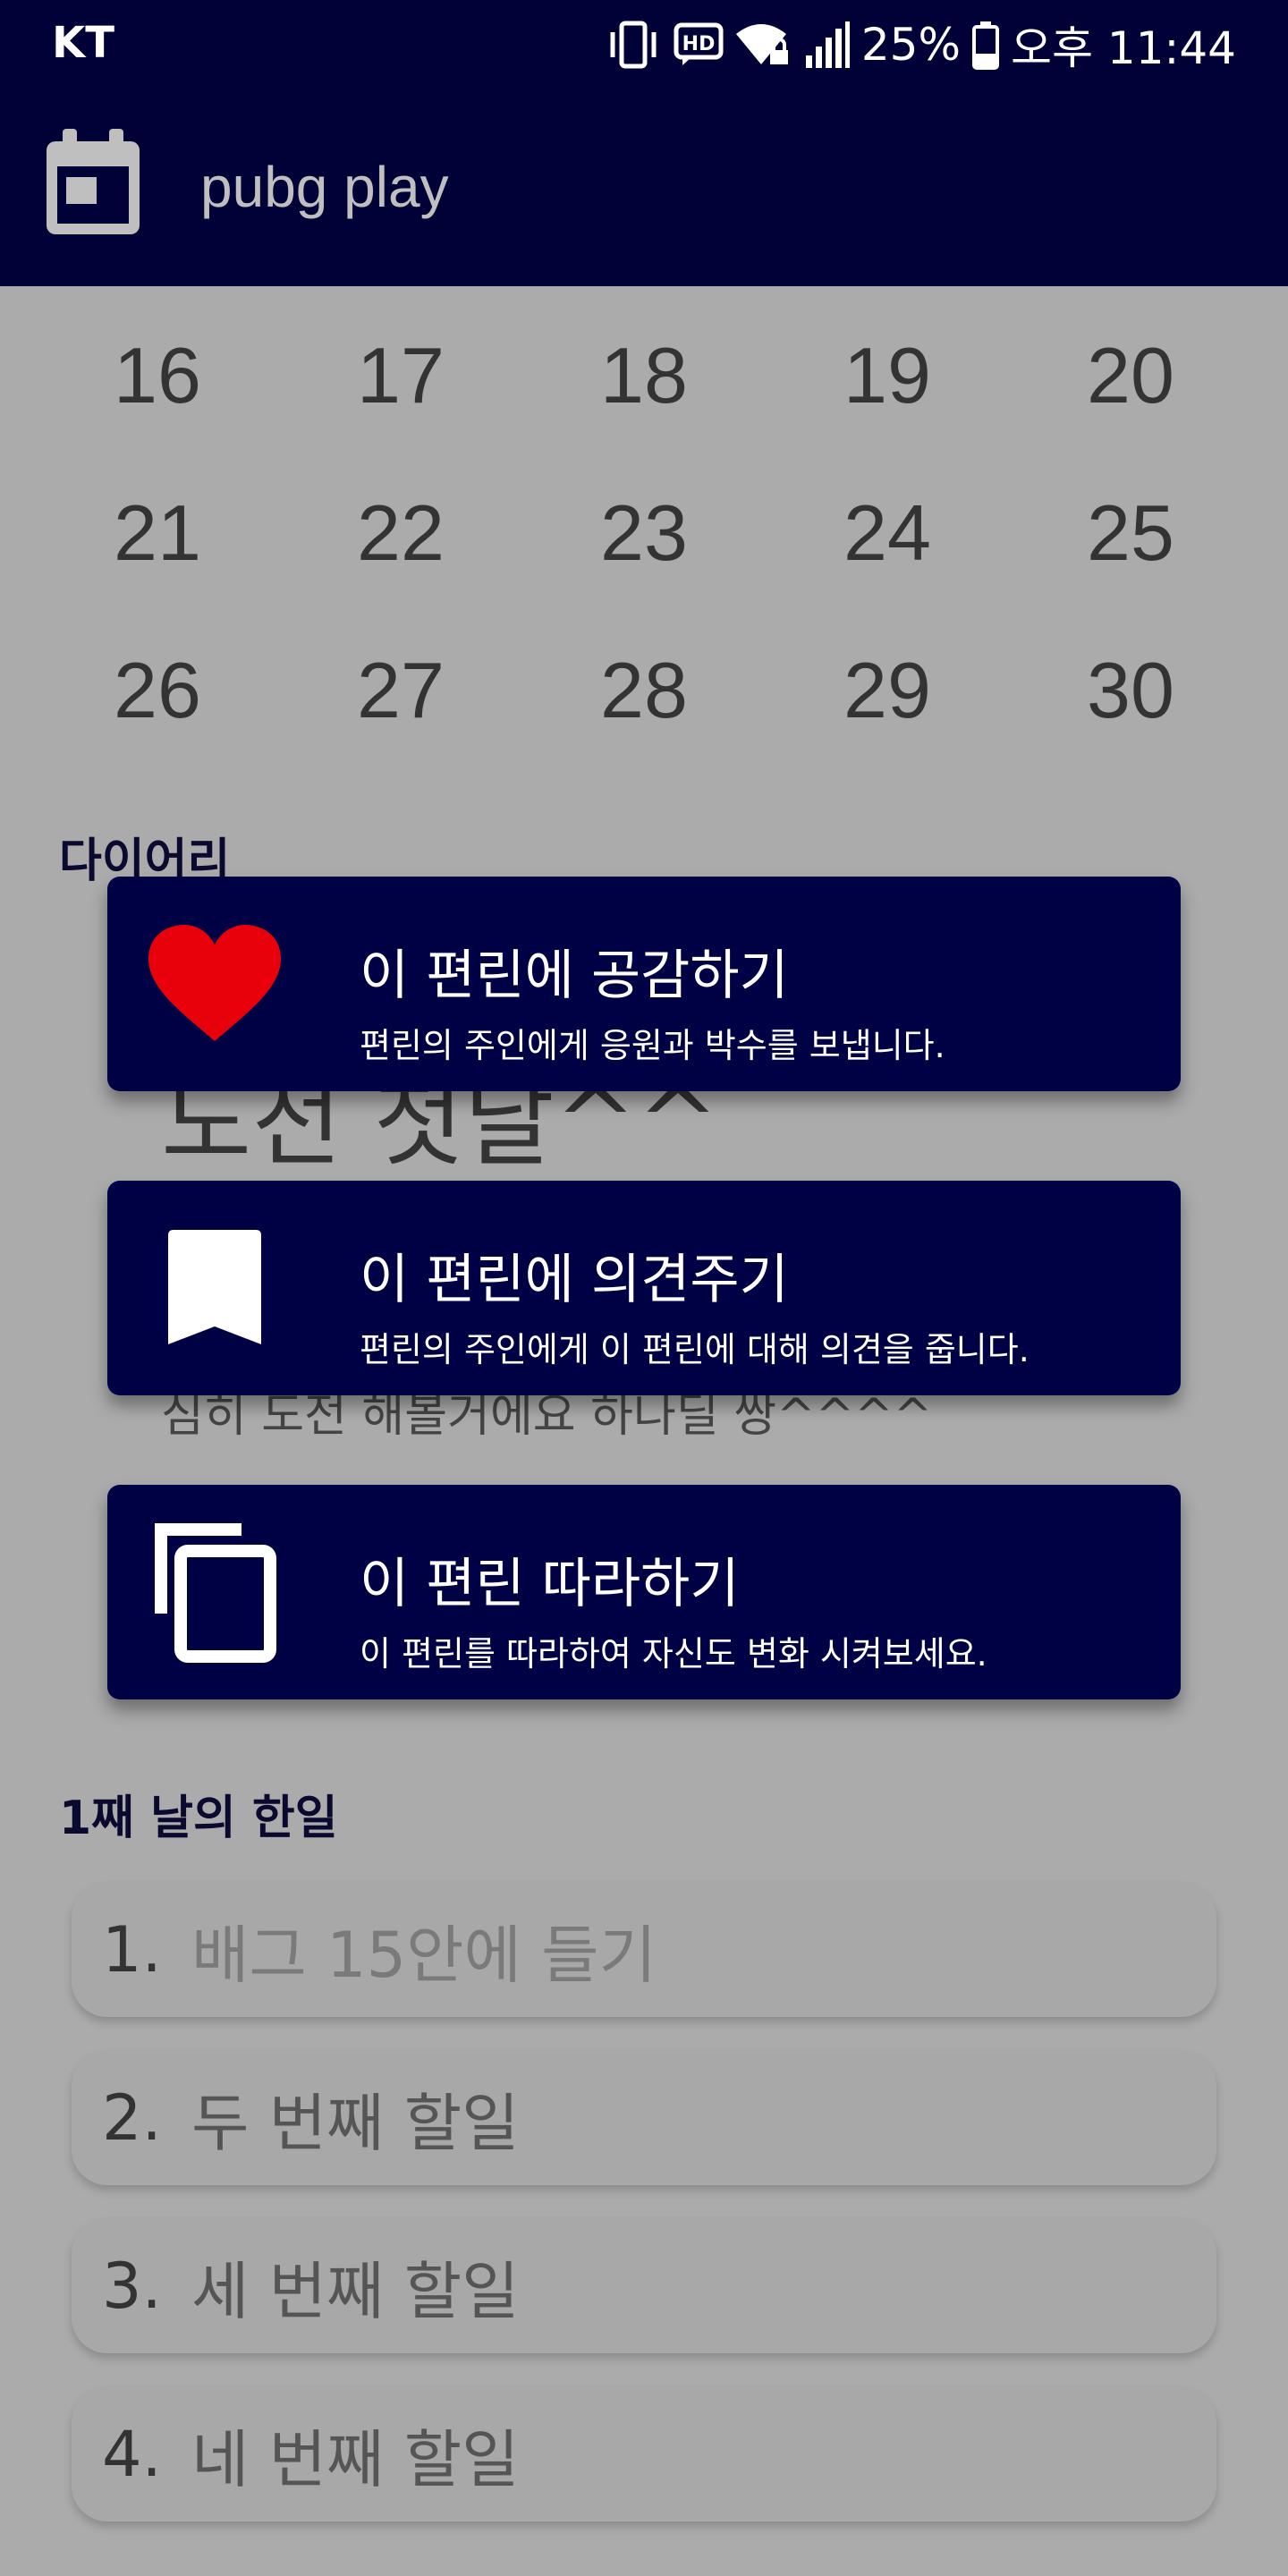 This screenshot has width=1288, height=2576. I want to click on calendar-day: 22, so click(400, 558).